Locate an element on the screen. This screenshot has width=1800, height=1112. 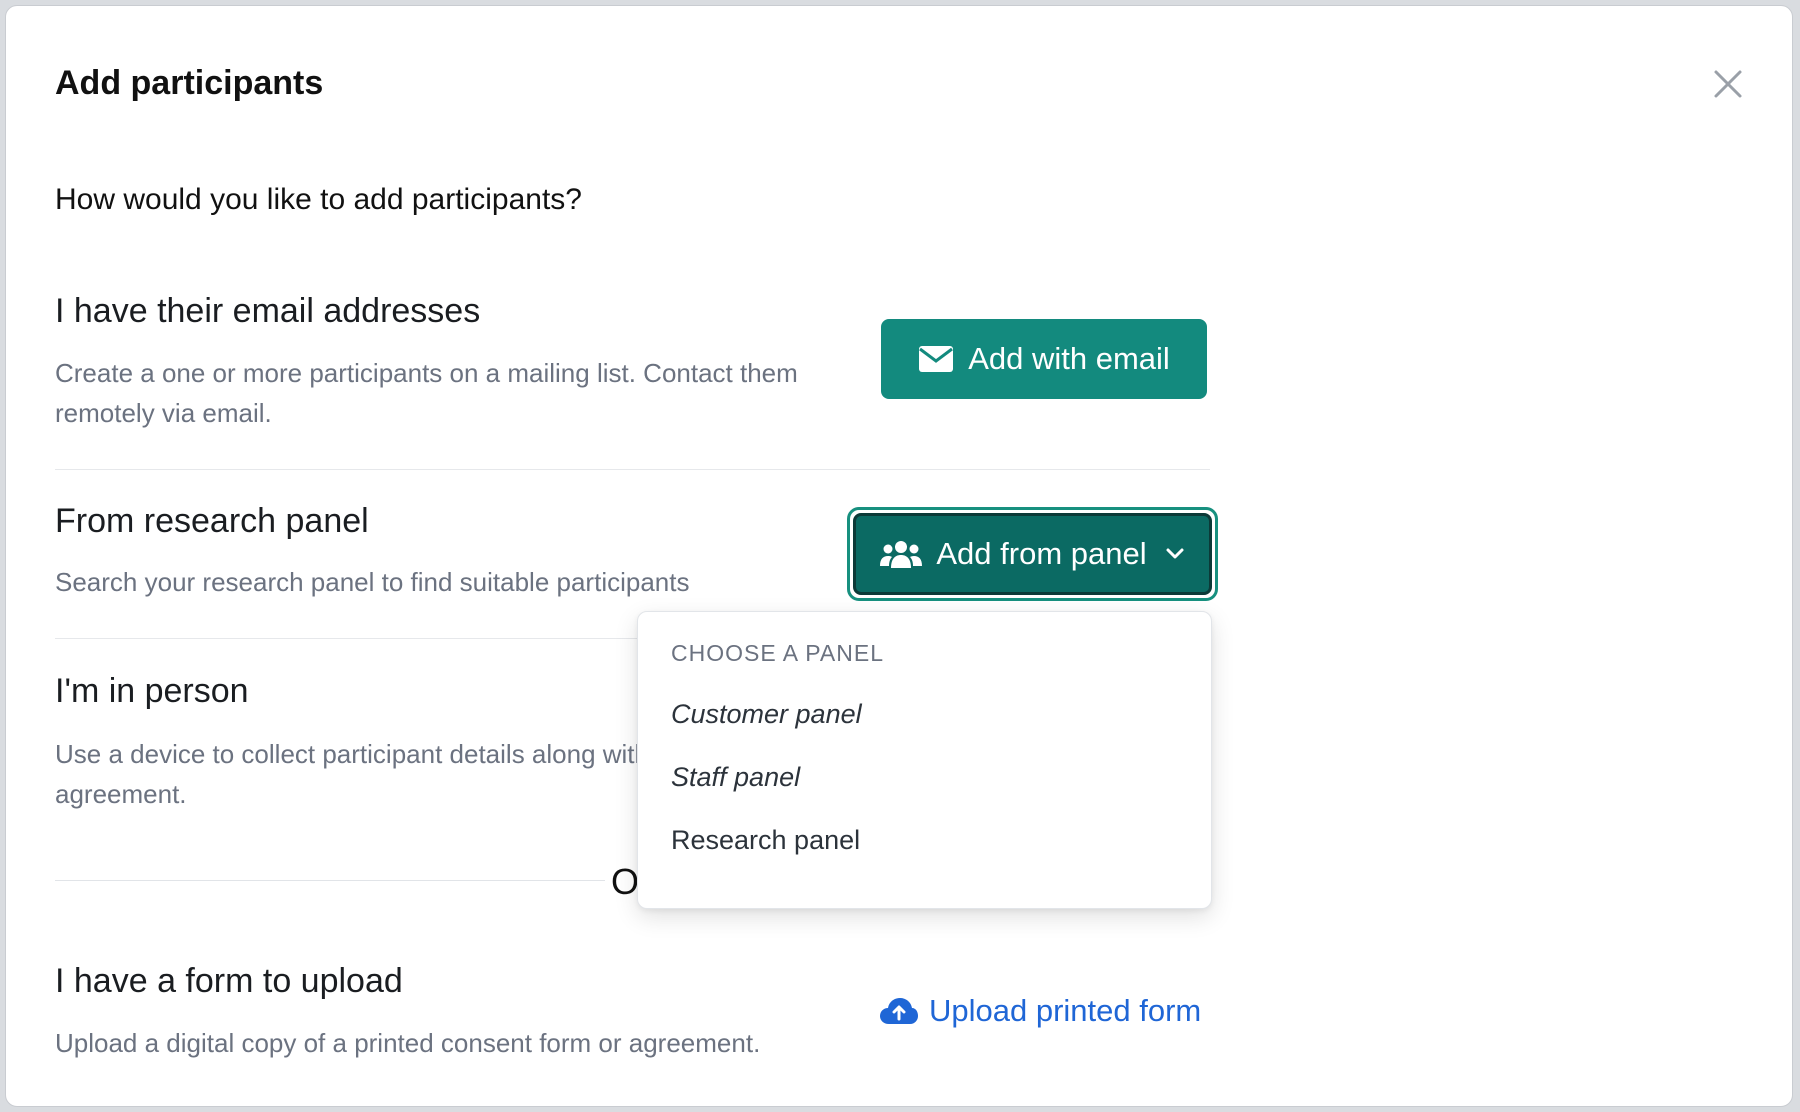
panel-section-heading: From research panel is located at coordinates (212, 521).